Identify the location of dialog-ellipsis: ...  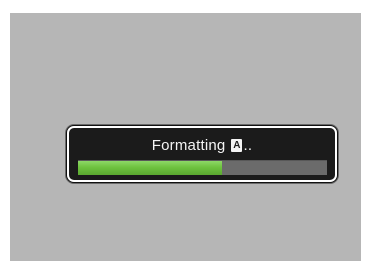
(248, 145).